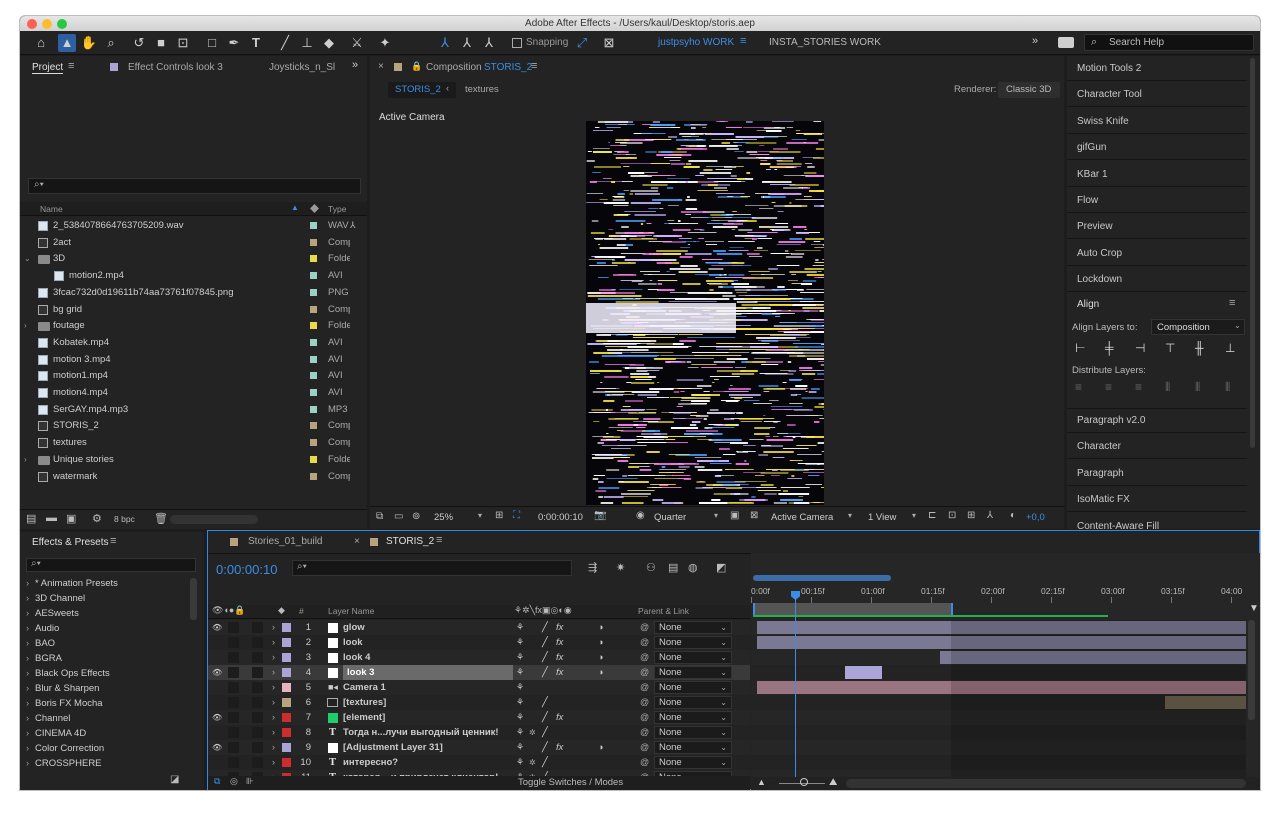 The width and height of the screenshot is (1280, 813). Describe the element at coordinates (516, 515) in the screenshot. I see `transparency-grid-icon: ⛶` at that location.